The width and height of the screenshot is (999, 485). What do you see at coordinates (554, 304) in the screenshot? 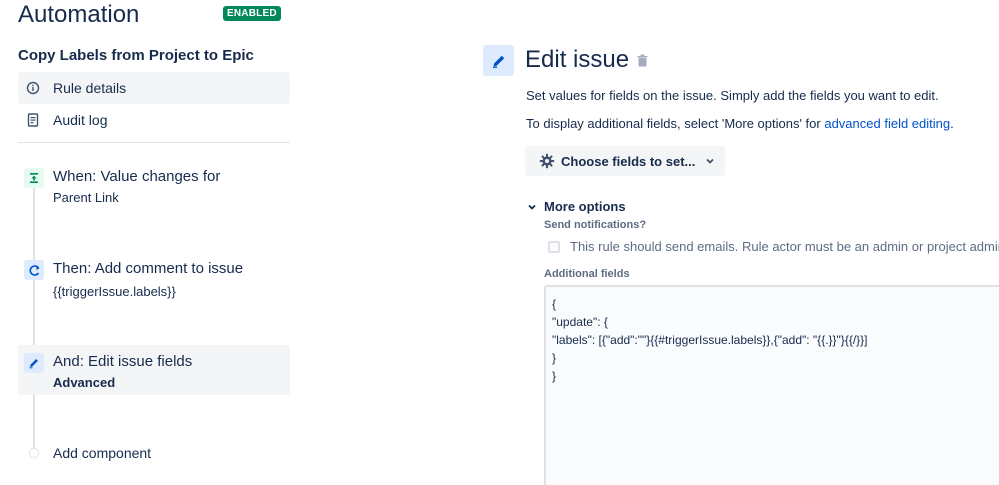
I see `json-line: {` at bounding box center [554, 304].